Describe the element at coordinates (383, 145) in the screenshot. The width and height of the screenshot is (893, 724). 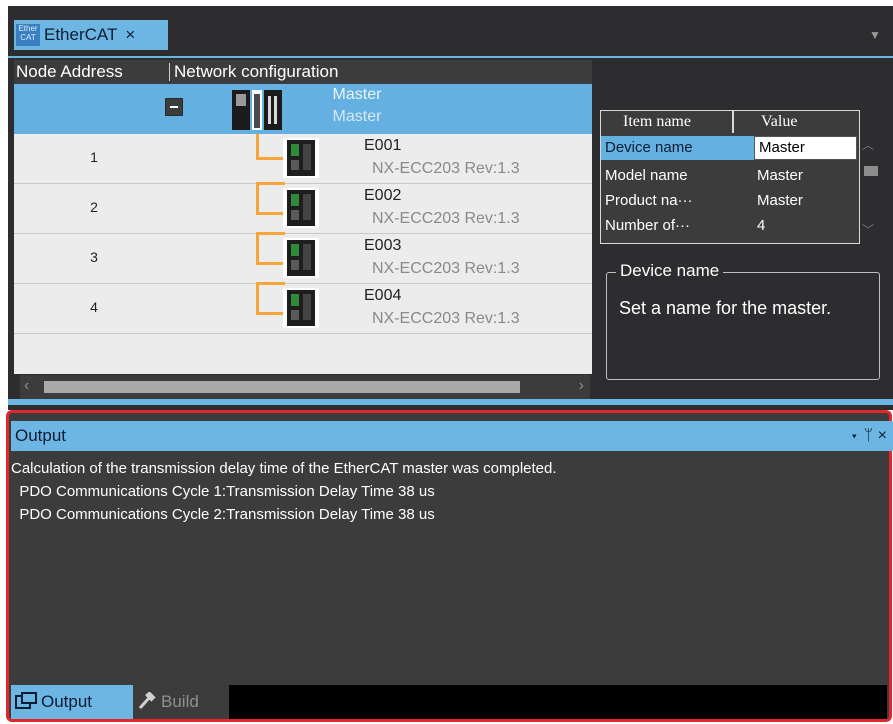
I see `node-name: E001` at that location.